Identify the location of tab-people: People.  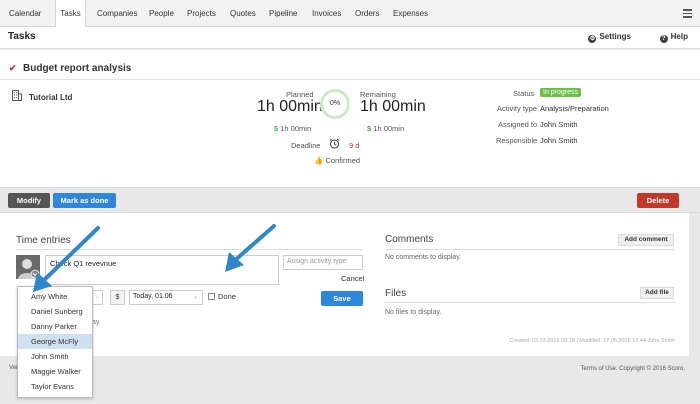
(161, 13).